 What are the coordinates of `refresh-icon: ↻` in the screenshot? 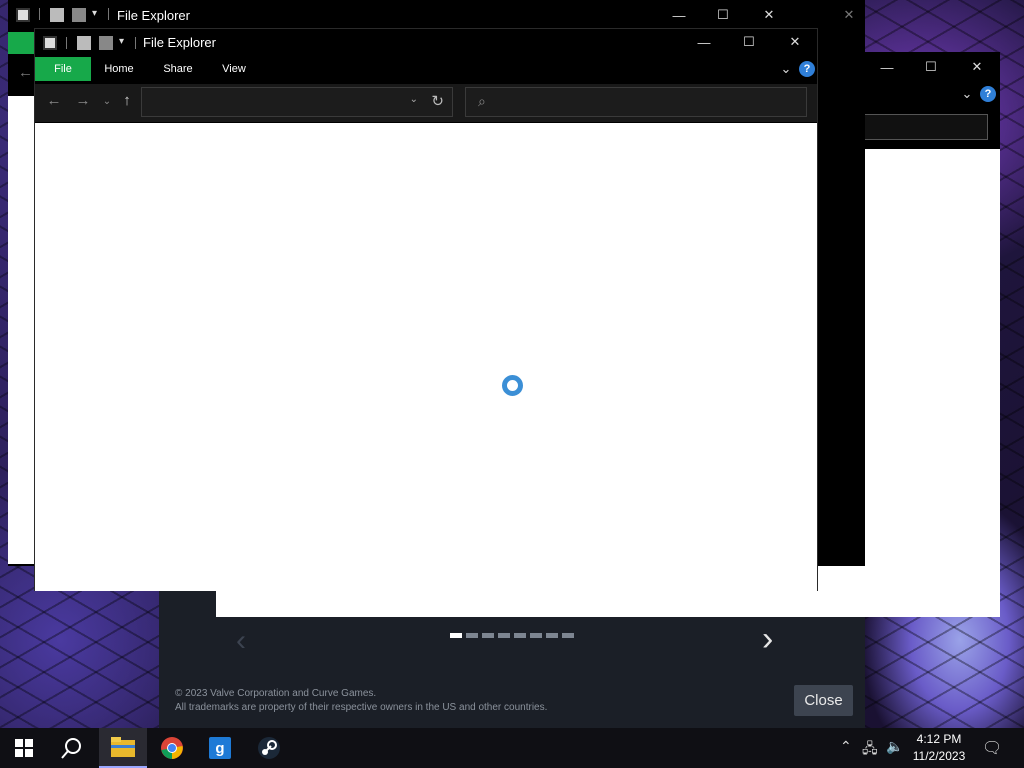 It's located at (437, 101).